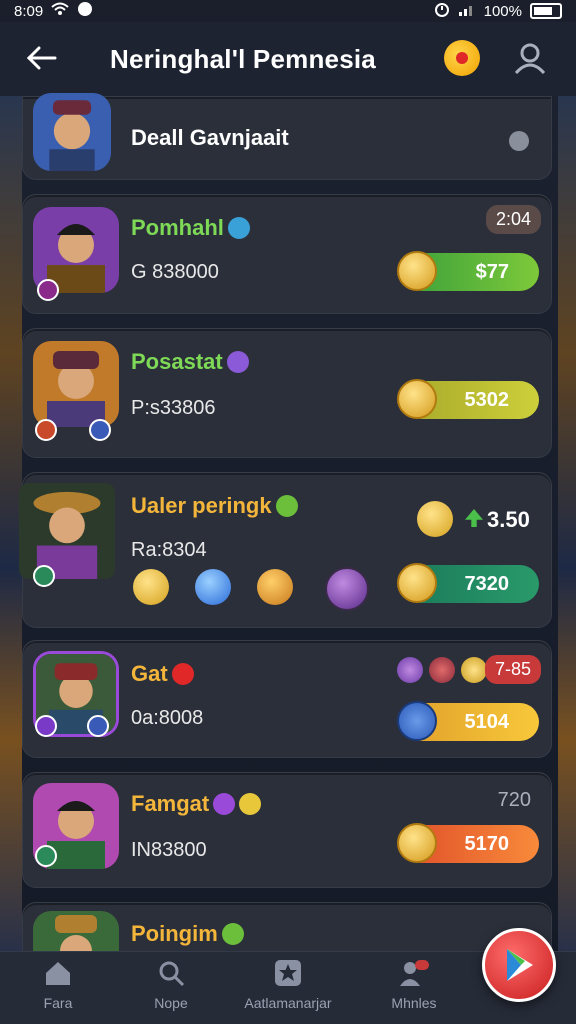 The width and height of the screenshot is (576, 1024). I want to click on price-button: 5302, so click(468, 399).